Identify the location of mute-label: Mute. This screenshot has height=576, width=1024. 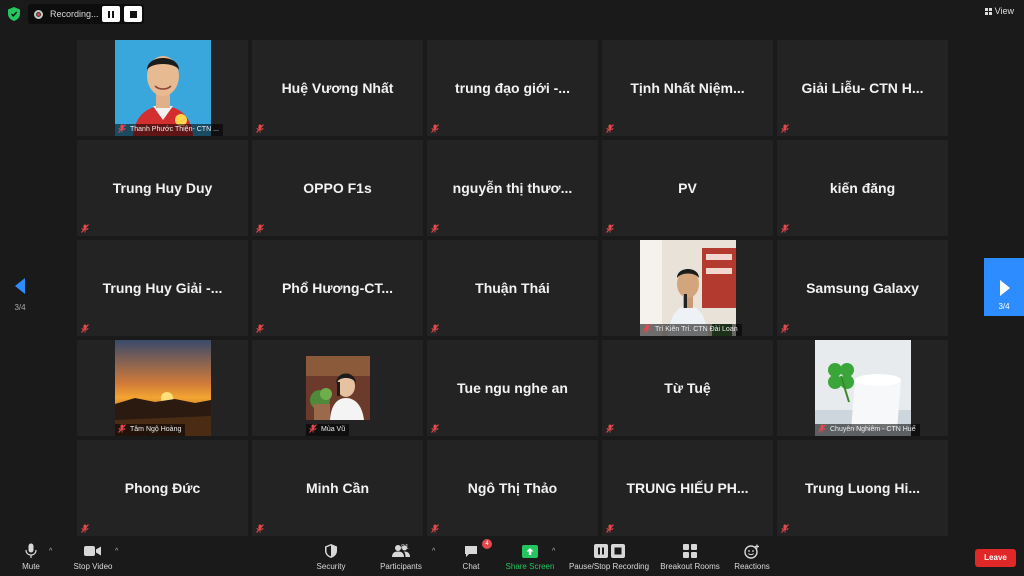
(31, 566).